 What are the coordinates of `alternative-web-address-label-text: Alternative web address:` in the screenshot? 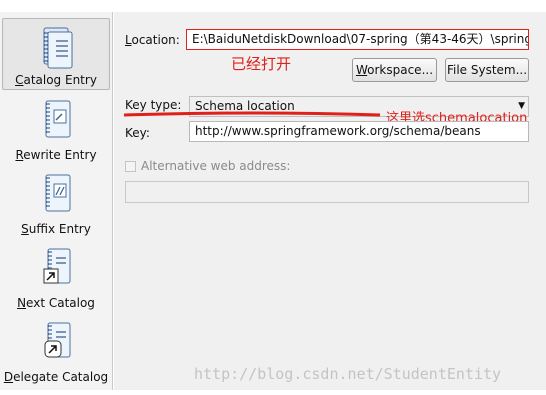 It's located at (216, 166).